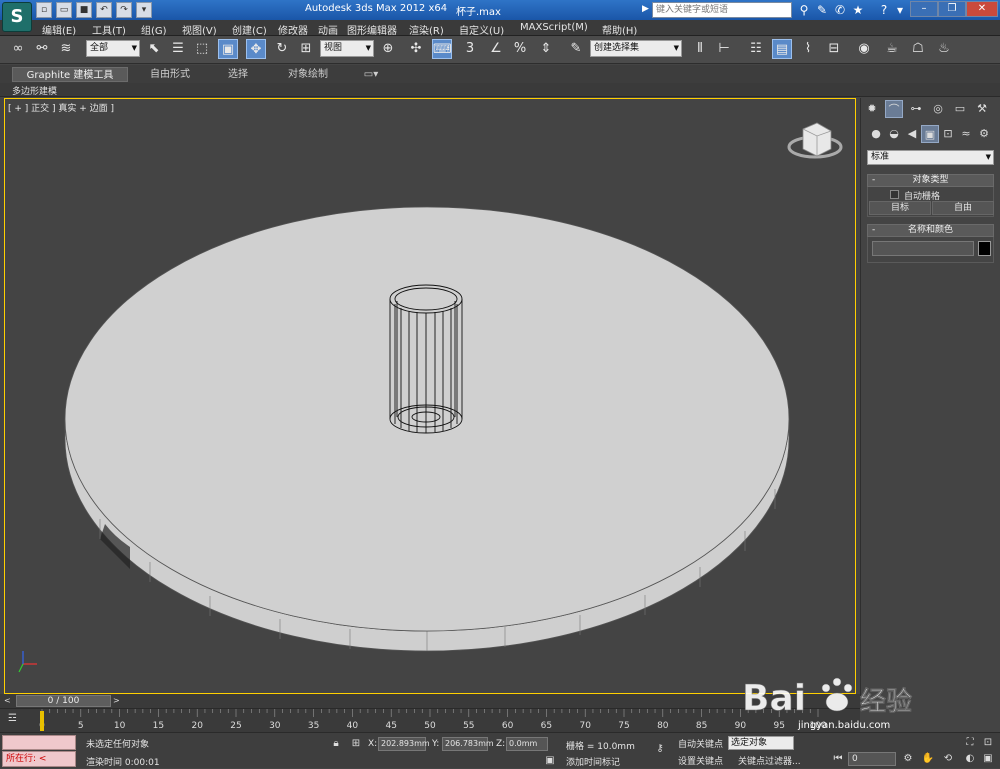 This screenshot has width=1000, height=769. I want to click on orbit-icon: ◐, so click(970, 759).